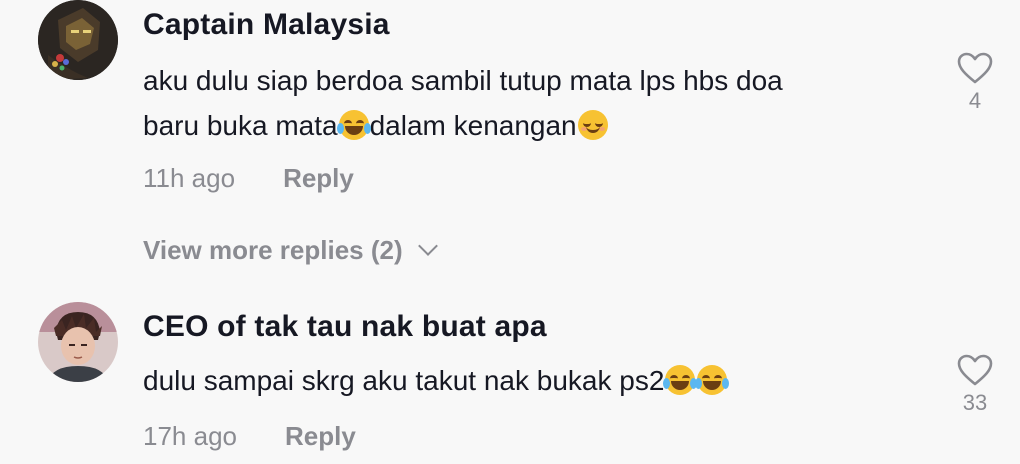 This screenshot has height=464, width=1020. Describe the element at coordinates (345, 327) in the screenshot. I see `username: CEO of tak tau nak buat apa` at that location.